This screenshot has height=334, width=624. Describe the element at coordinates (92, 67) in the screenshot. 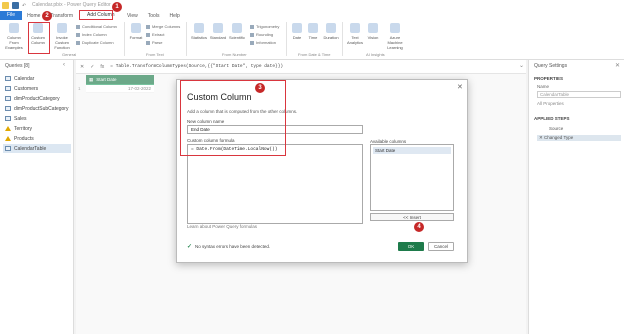

I see `check-formula-icon: ✓` at that location.